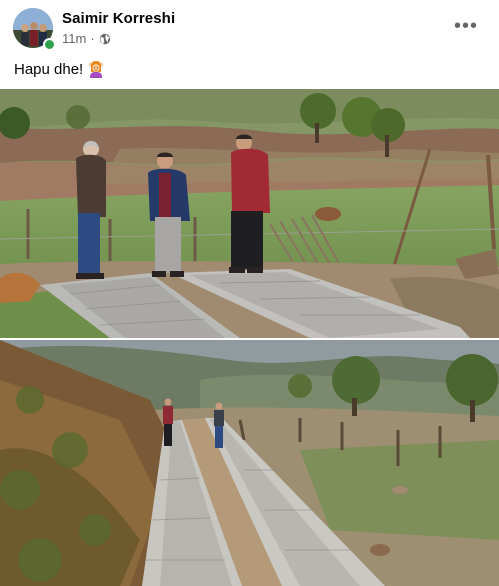  I want to click on globe-icon, so click(105, 39).